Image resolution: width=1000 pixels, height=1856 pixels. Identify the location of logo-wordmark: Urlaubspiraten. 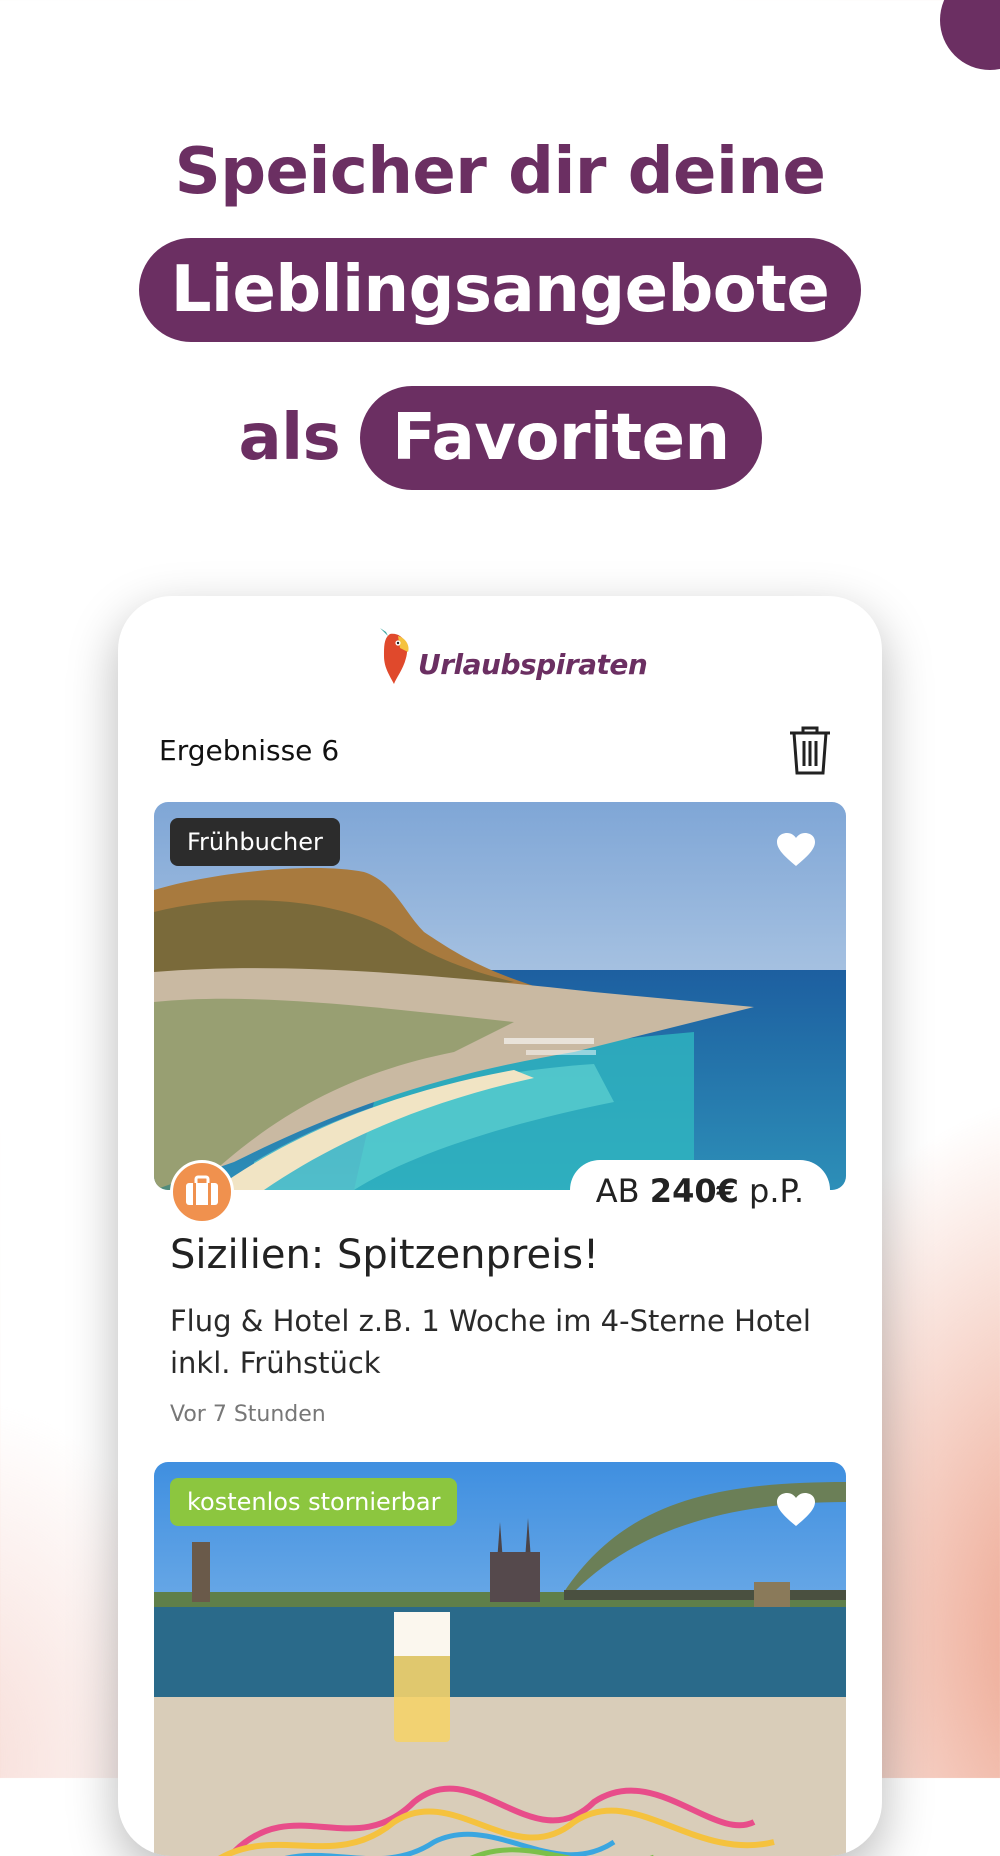
(533, 664).